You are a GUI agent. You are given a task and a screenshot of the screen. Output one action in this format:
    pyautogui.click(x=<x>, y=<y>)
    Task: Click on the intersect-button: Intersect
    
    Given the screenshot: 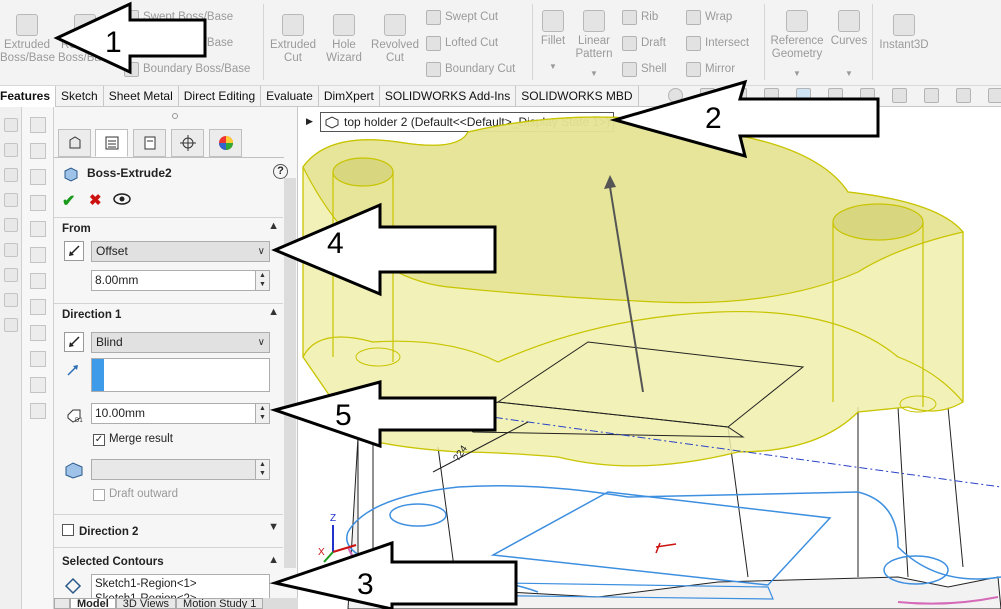 What is the action you would take?
    pyautogui.click(x=717, y=43)
    